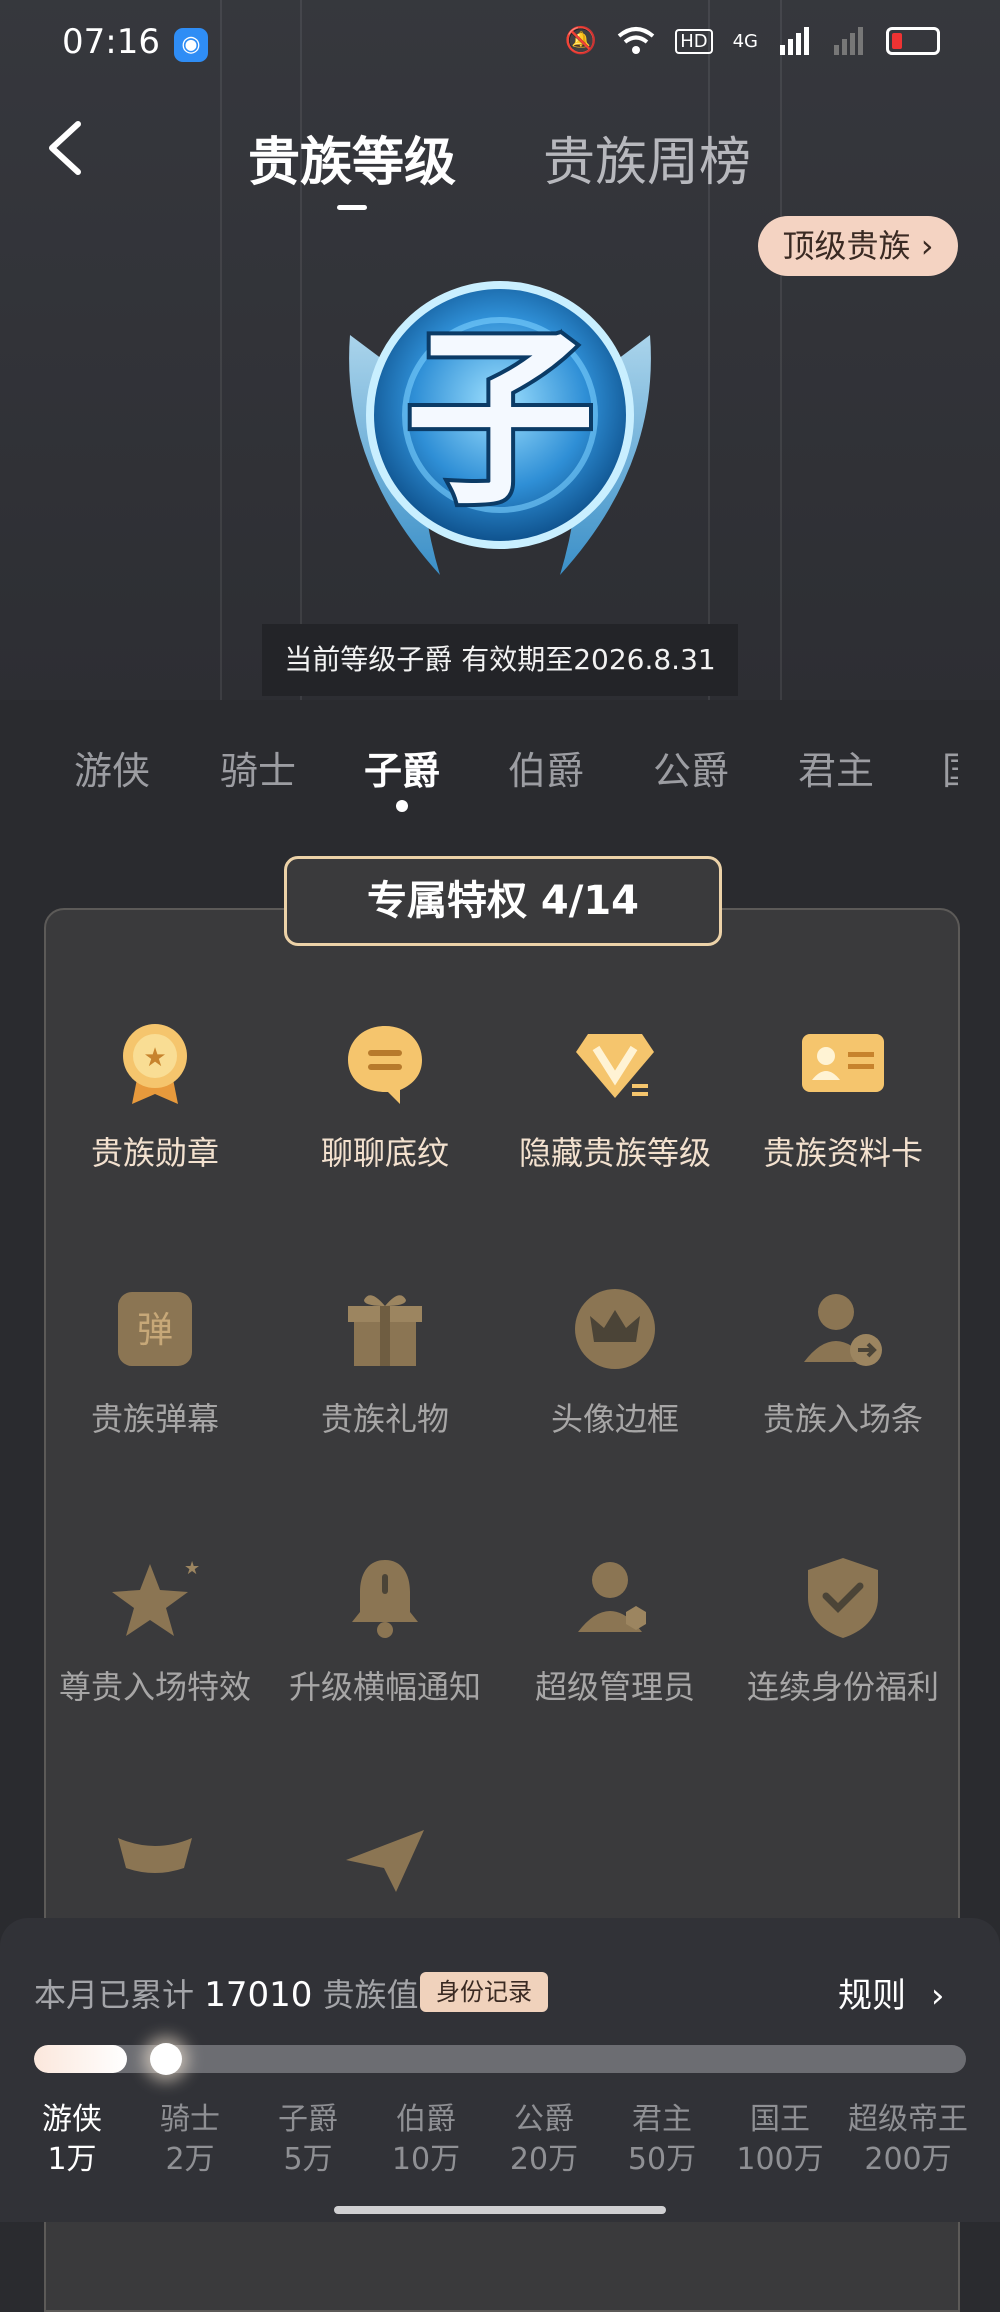 The height and width of the screenshot is (2312, 1000). Describe the element at coordinates (385, 1330) in the screenshot. I see `gift-icon` at that location.